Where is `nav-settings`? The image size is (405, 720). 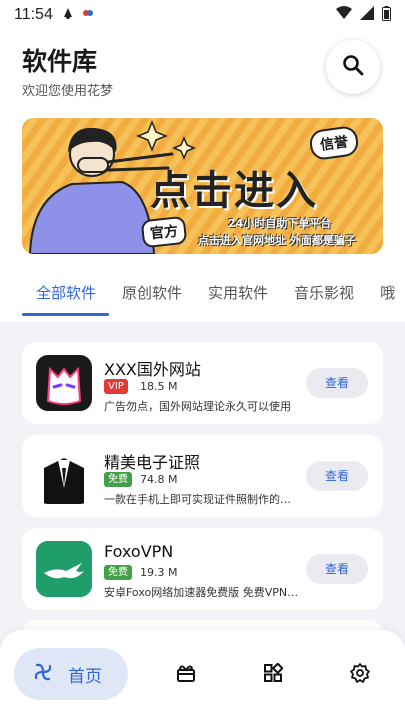 nav-settings is located at coordinates (360, 675).